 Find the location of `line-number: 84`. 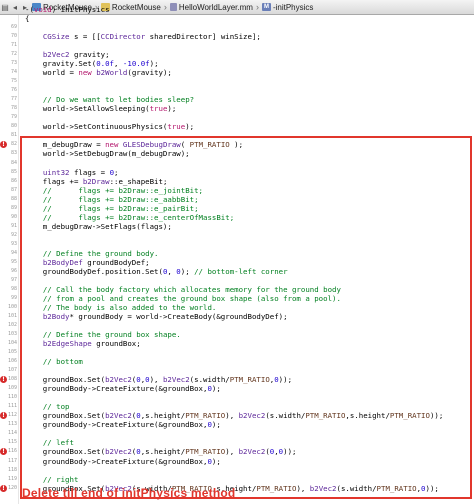

line-number: 84 is located at coordinates (13, 162).